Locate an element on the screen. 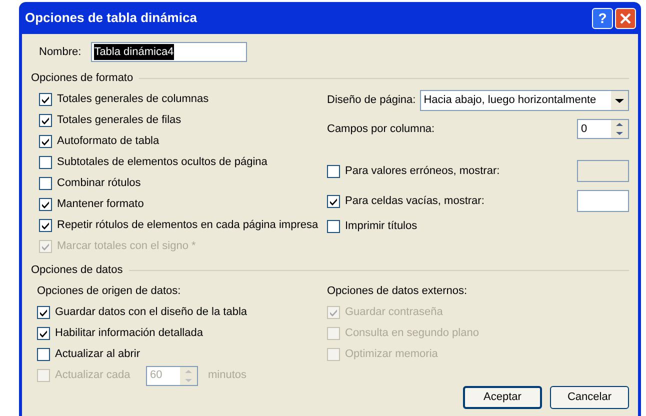 The height and width of the screenshot is (416, 646). section-title: Opciones de formato is located at coordinates (82, 78).